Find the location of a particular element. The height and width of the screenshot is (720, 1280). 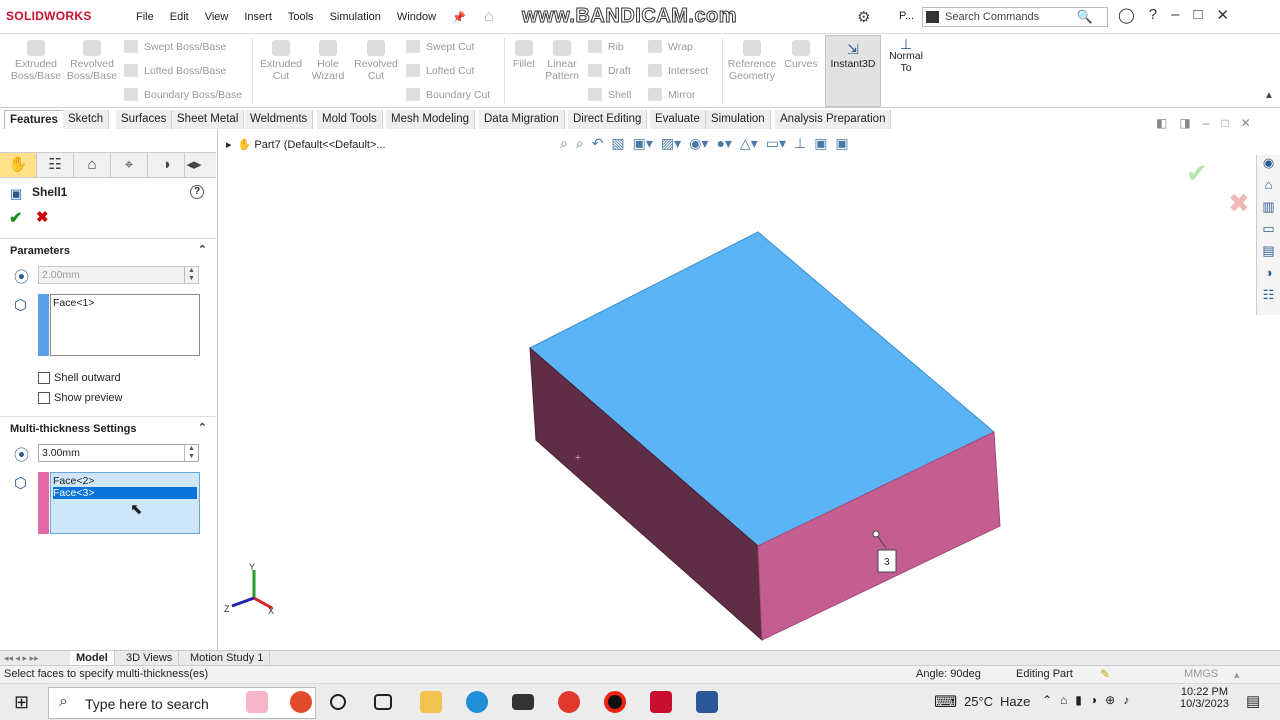

list-item-selected: Face<3> is located at coordinates (125, 493).